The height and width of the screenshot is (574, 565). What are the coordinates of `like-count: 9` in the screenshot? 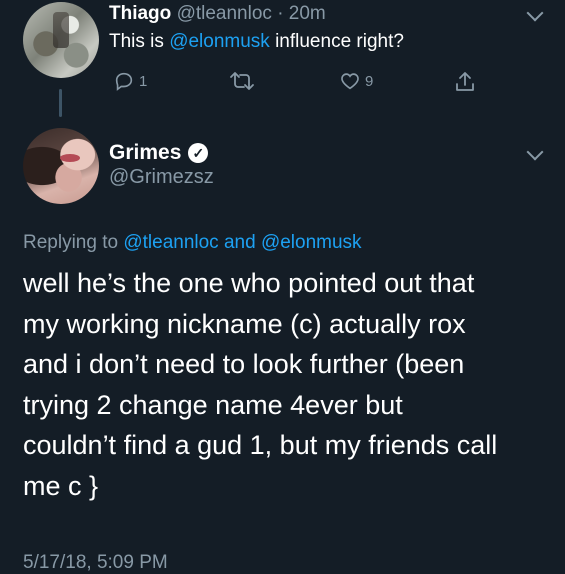 It's located at (369, 81).